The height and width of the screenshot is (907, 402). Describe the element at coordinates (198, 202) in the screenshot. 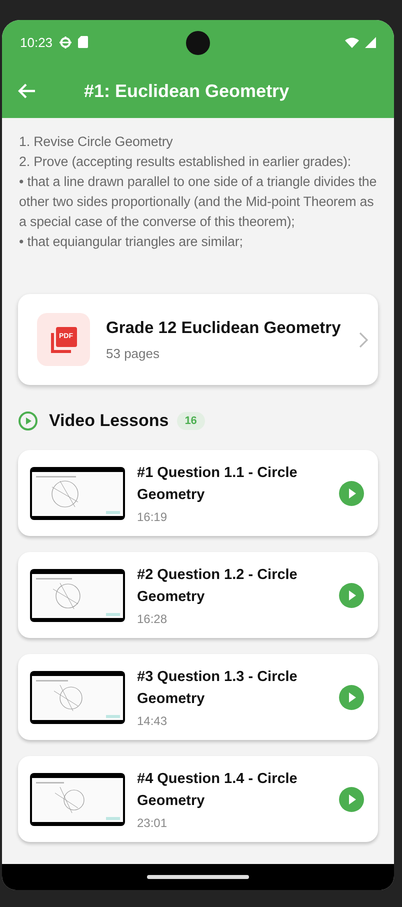

I see `description-text: • that a line drawn parallel to one side of a triangle divides the other two sides proportionally (and the Mid-point Theorem as a special case of the converse of this theorem);` at that location.